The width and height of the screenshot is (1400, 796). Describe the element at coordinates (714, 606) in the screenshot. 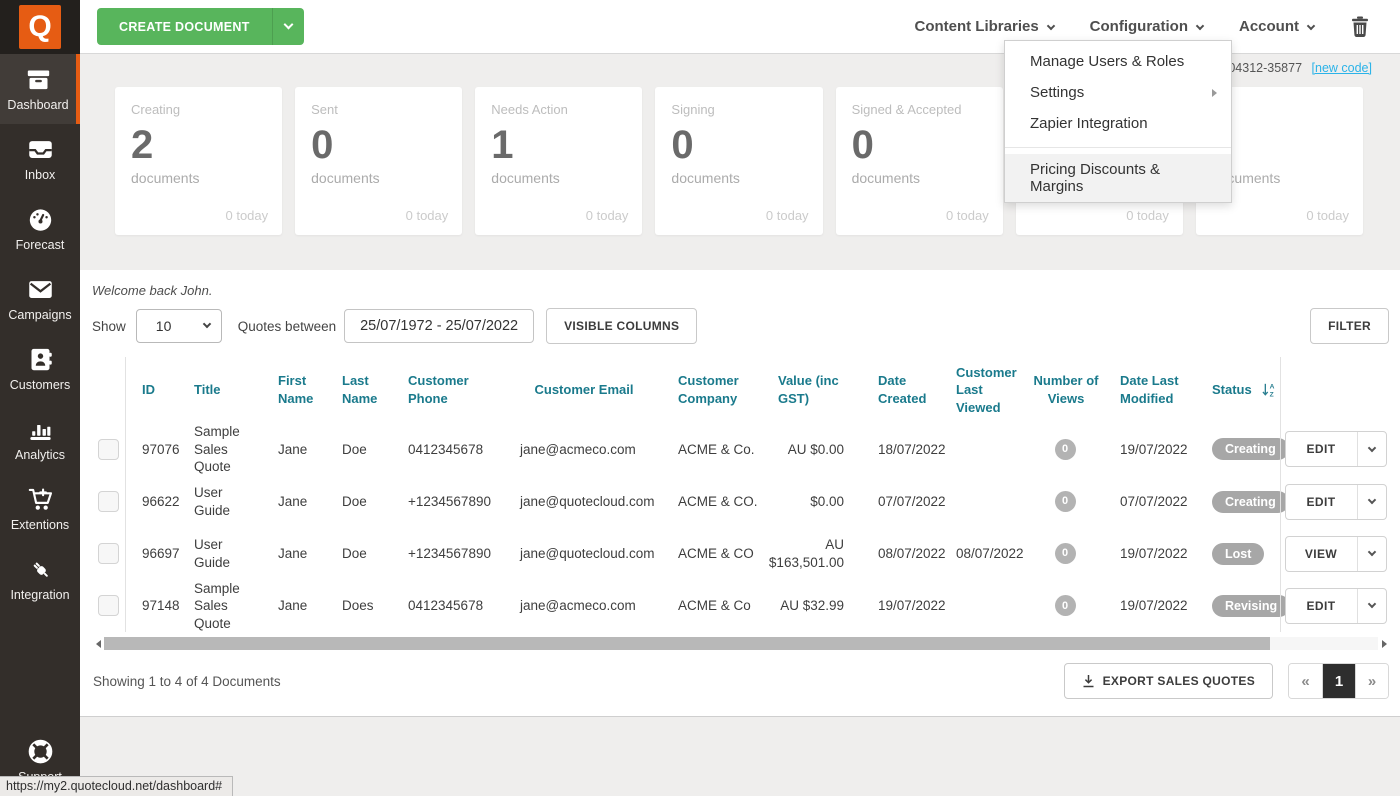

I see `cell-customer-company: ACME & Co` at that location.